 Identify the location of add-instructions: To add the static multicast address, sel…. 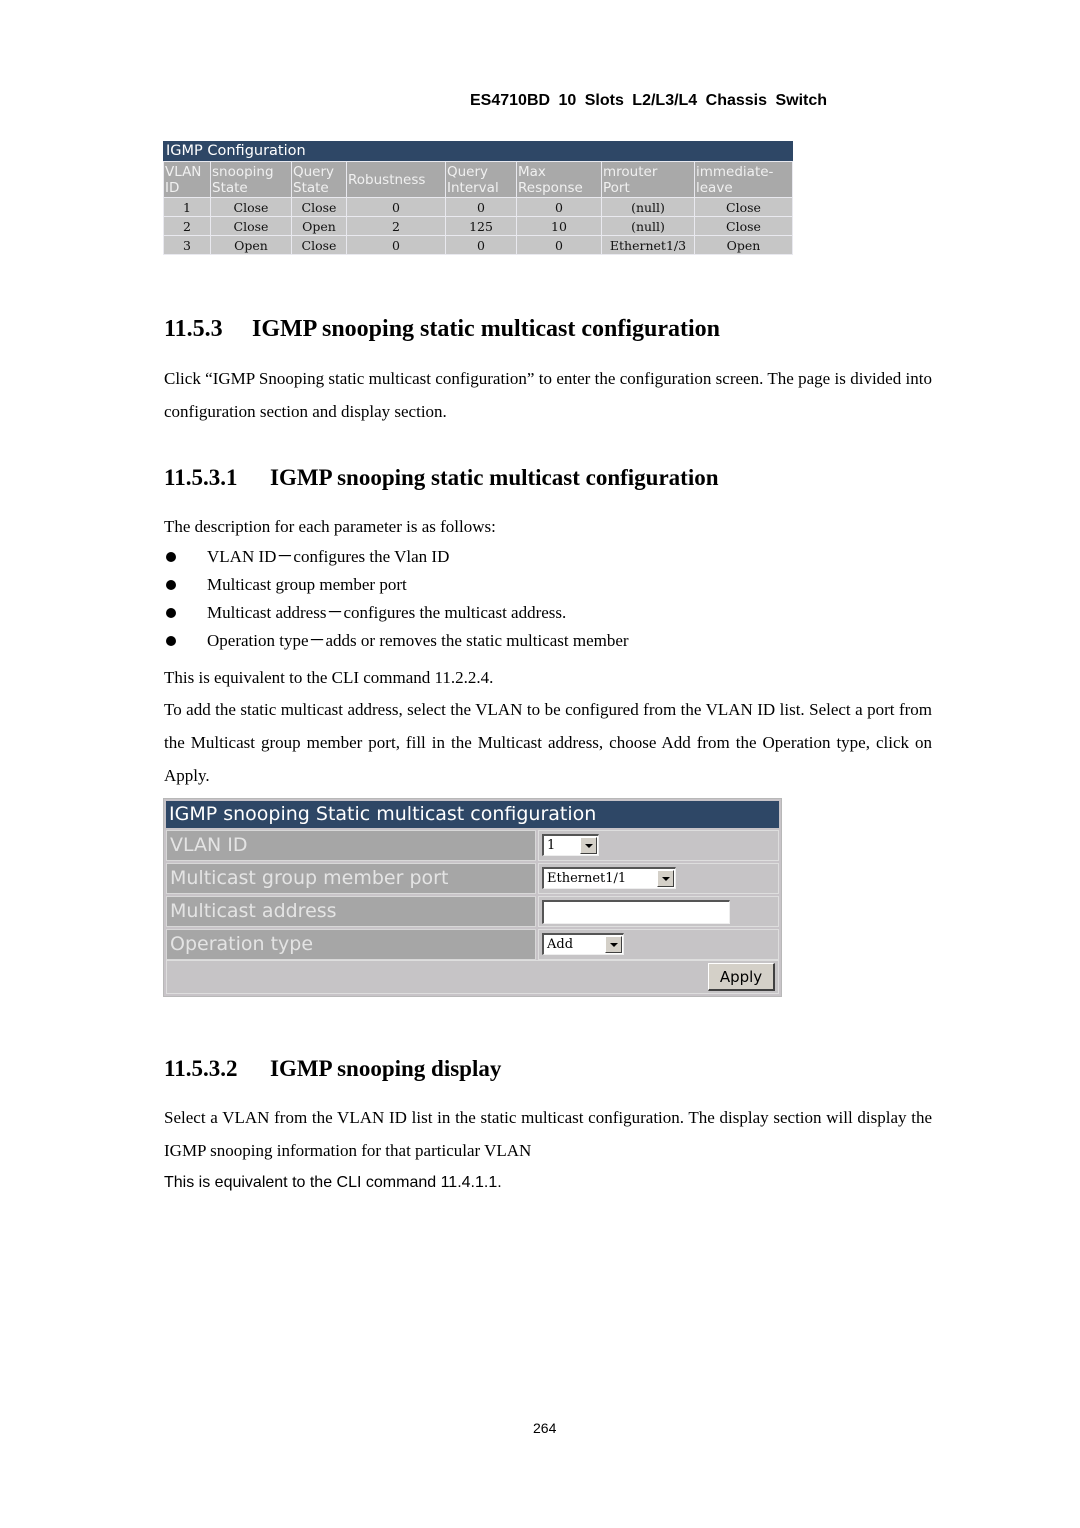
(548, 742).